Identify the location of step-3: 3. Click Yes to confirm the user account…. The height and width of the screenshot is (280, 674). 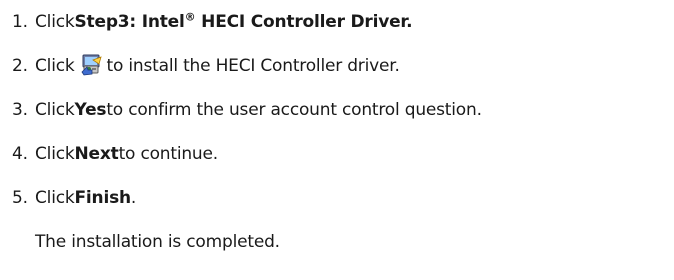
(247, 110).